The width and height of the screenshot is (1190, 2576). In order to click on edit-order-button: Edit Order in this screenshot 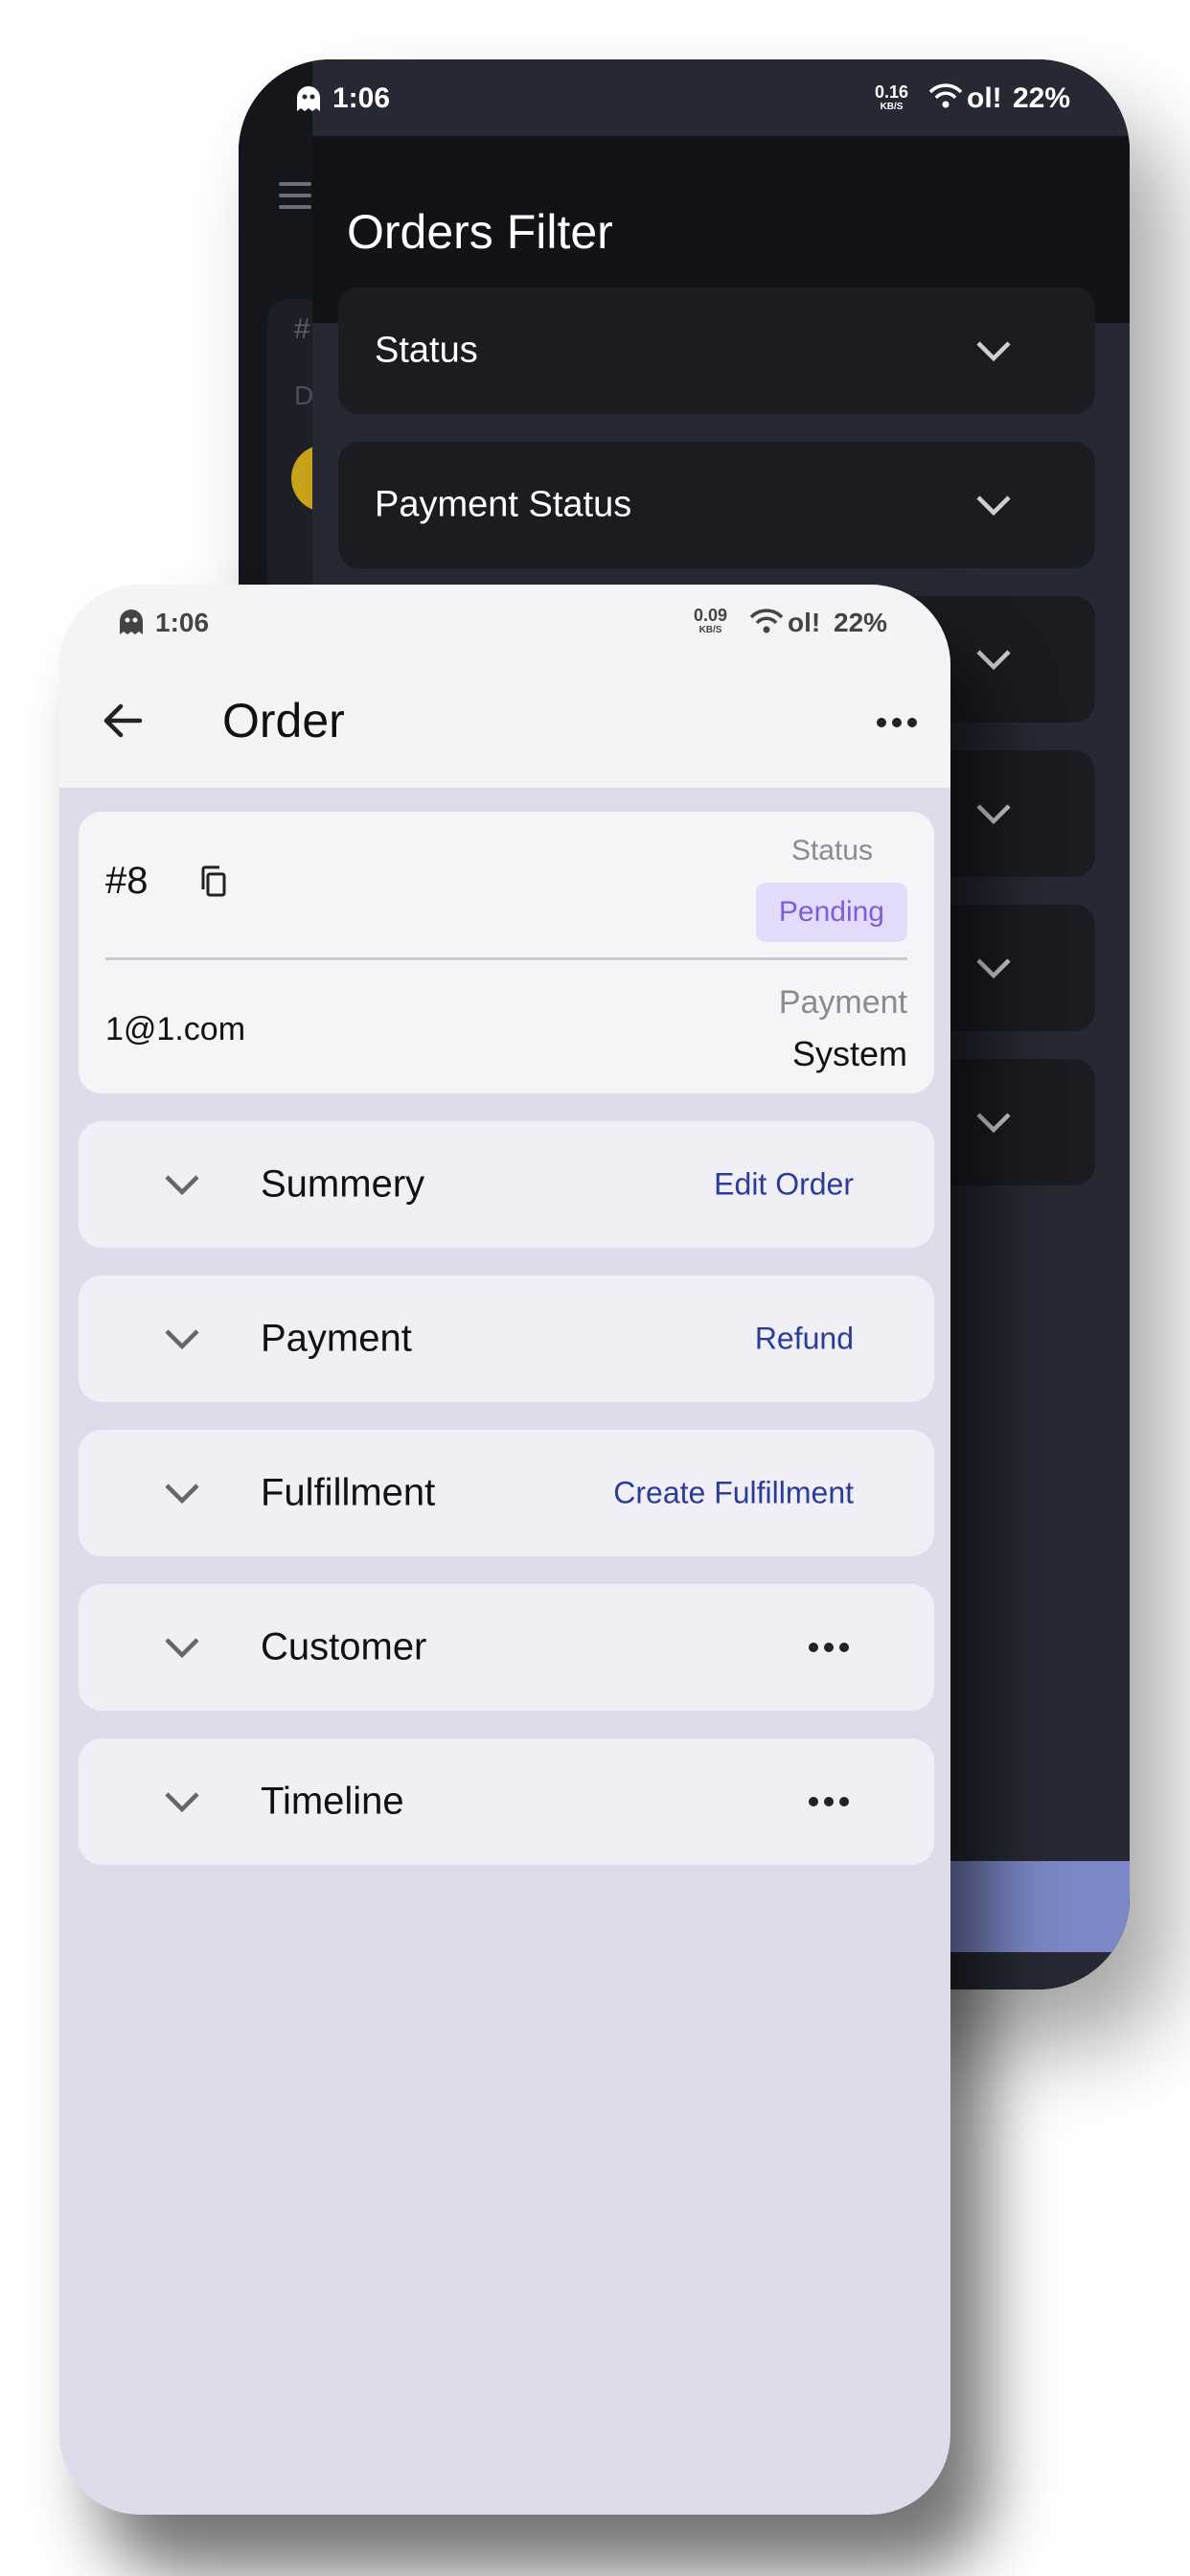, I will do `click(784, 1185)`.